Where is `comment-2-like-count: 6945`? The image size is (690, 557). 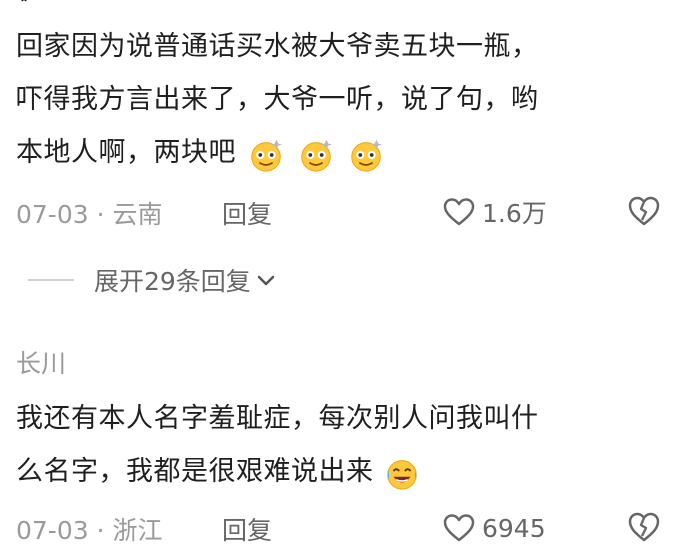 comment-2-like-count: 6945 is located at coordinates (514, 528).